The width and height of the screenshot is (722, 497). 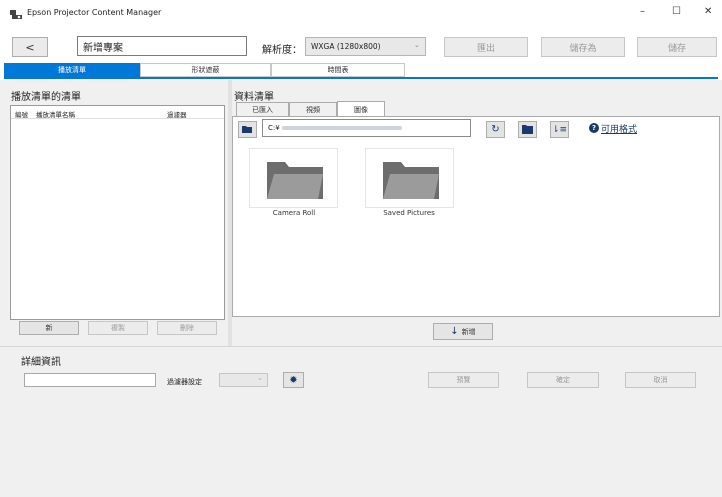 I want to click on folder-item-saved-pictures, so click(x=409, y=178).